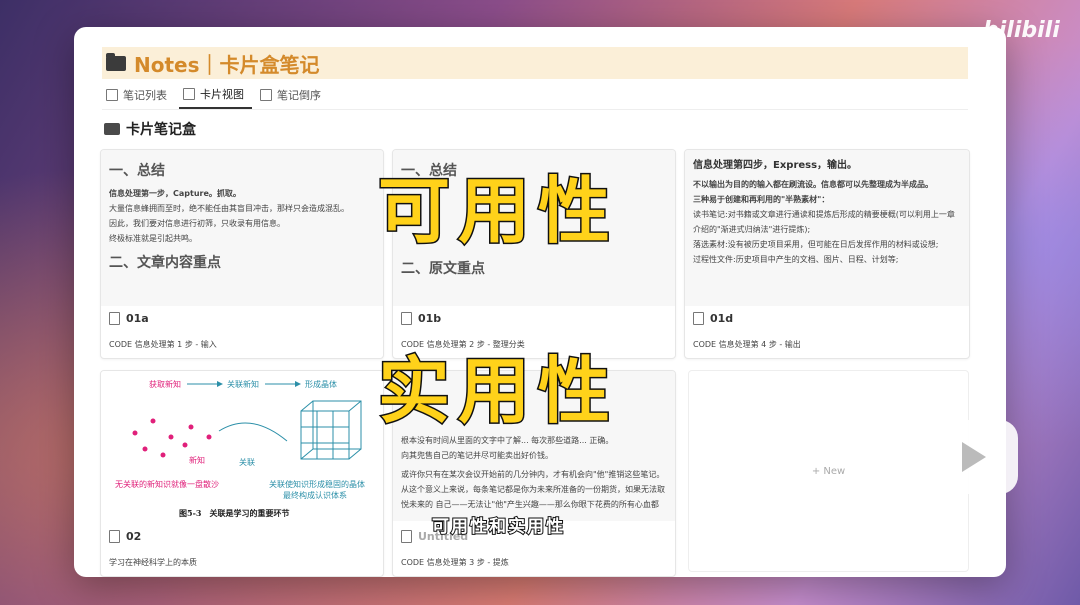  Describe the element at coordinates (747, 344) in the screenshot. I see `card-tag: CODE 信息处理第 4 步 - 输出` at that location.